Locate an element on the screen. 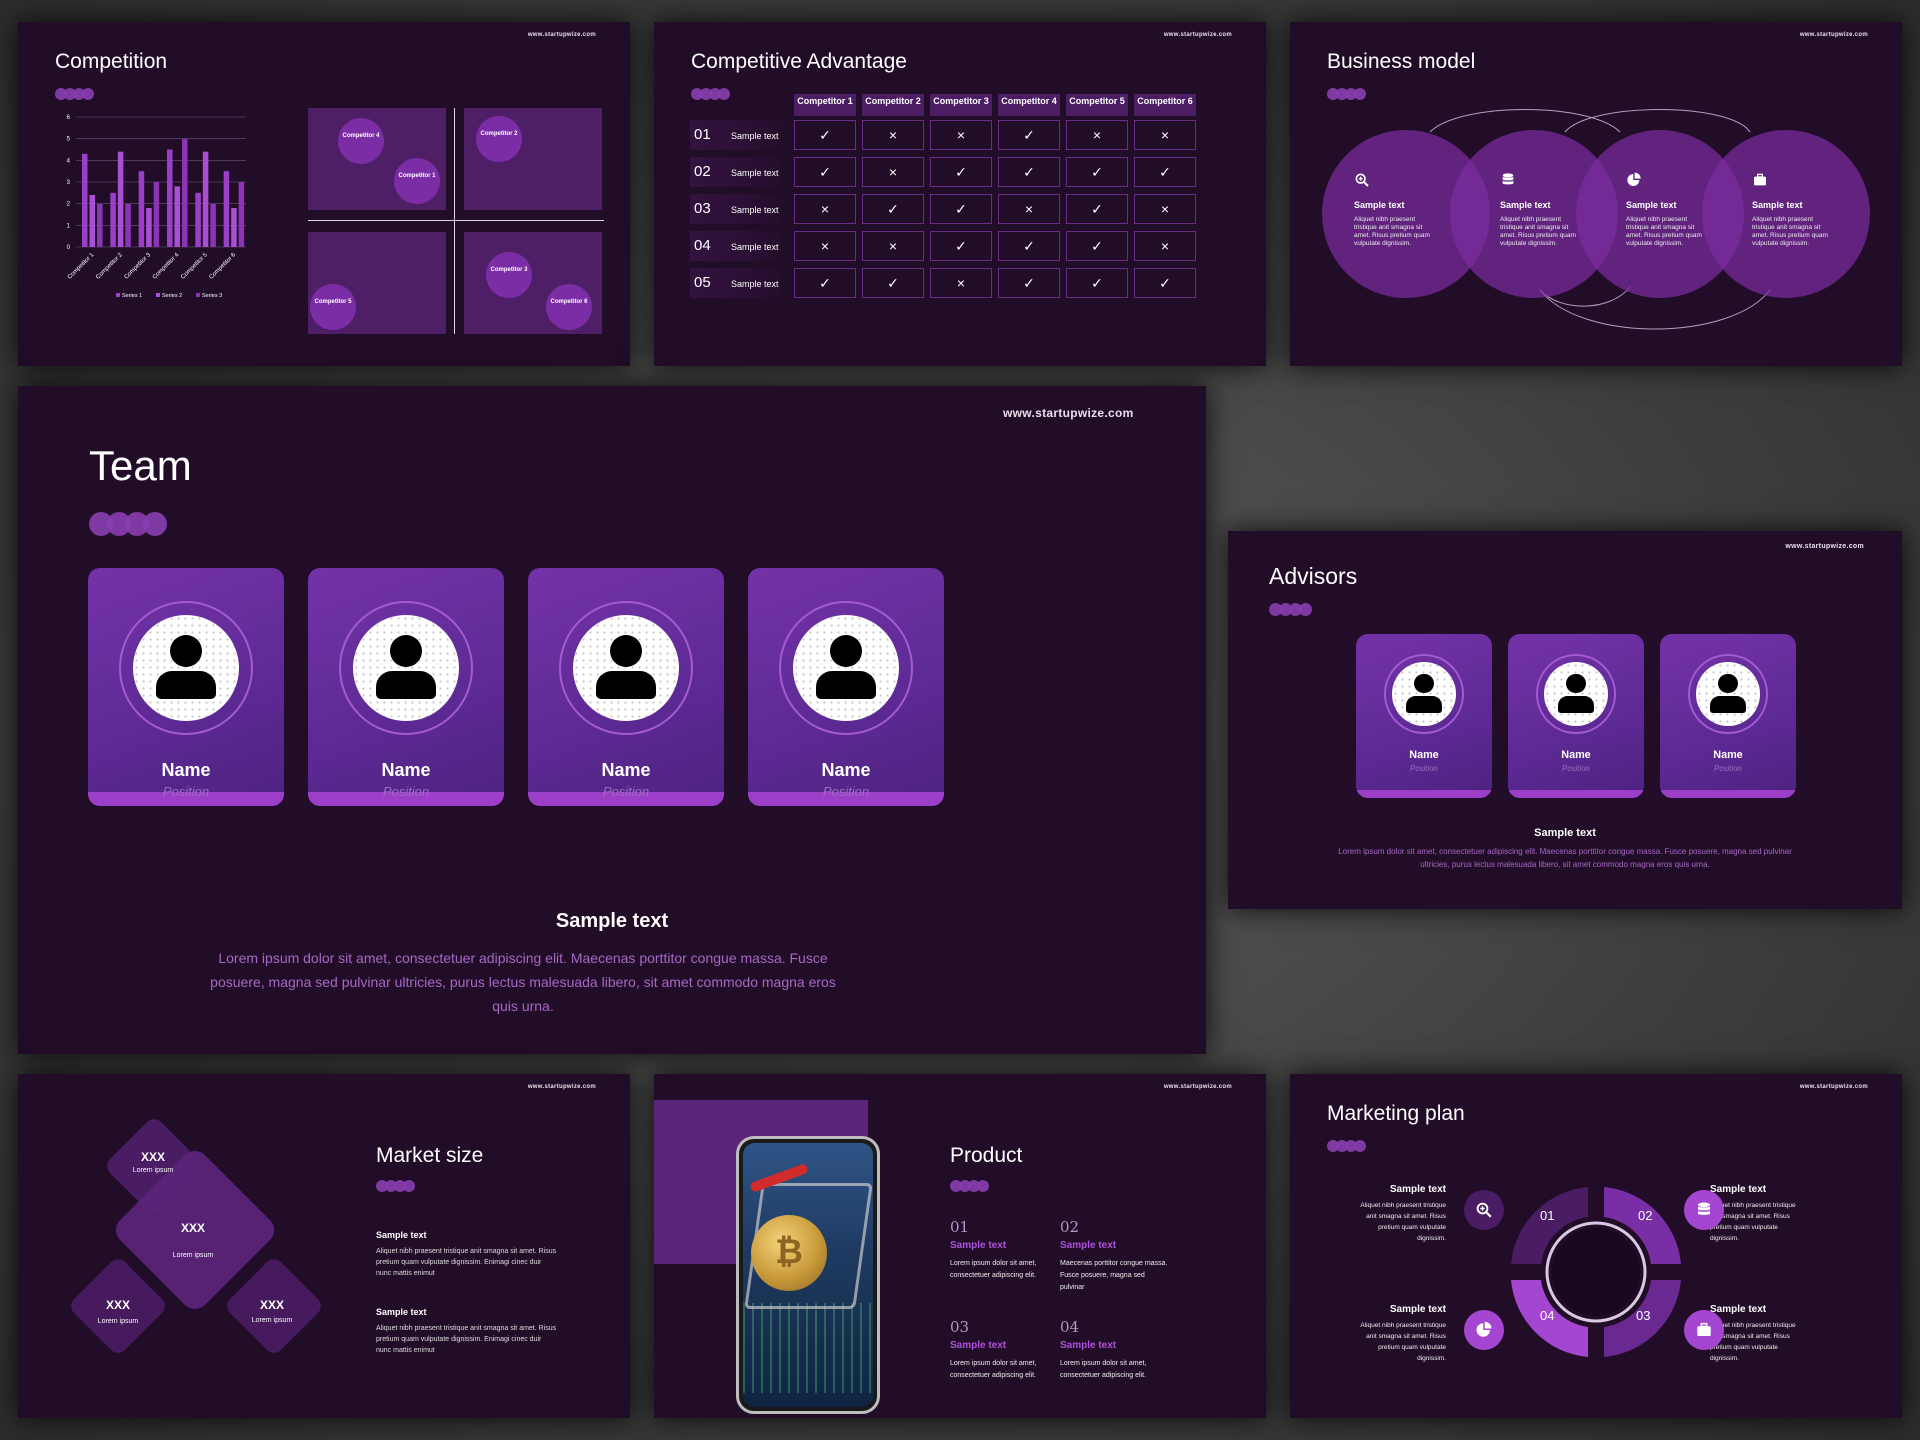  diamond-left-label: Lorem ipsum is located at coordinates (118, 1321).